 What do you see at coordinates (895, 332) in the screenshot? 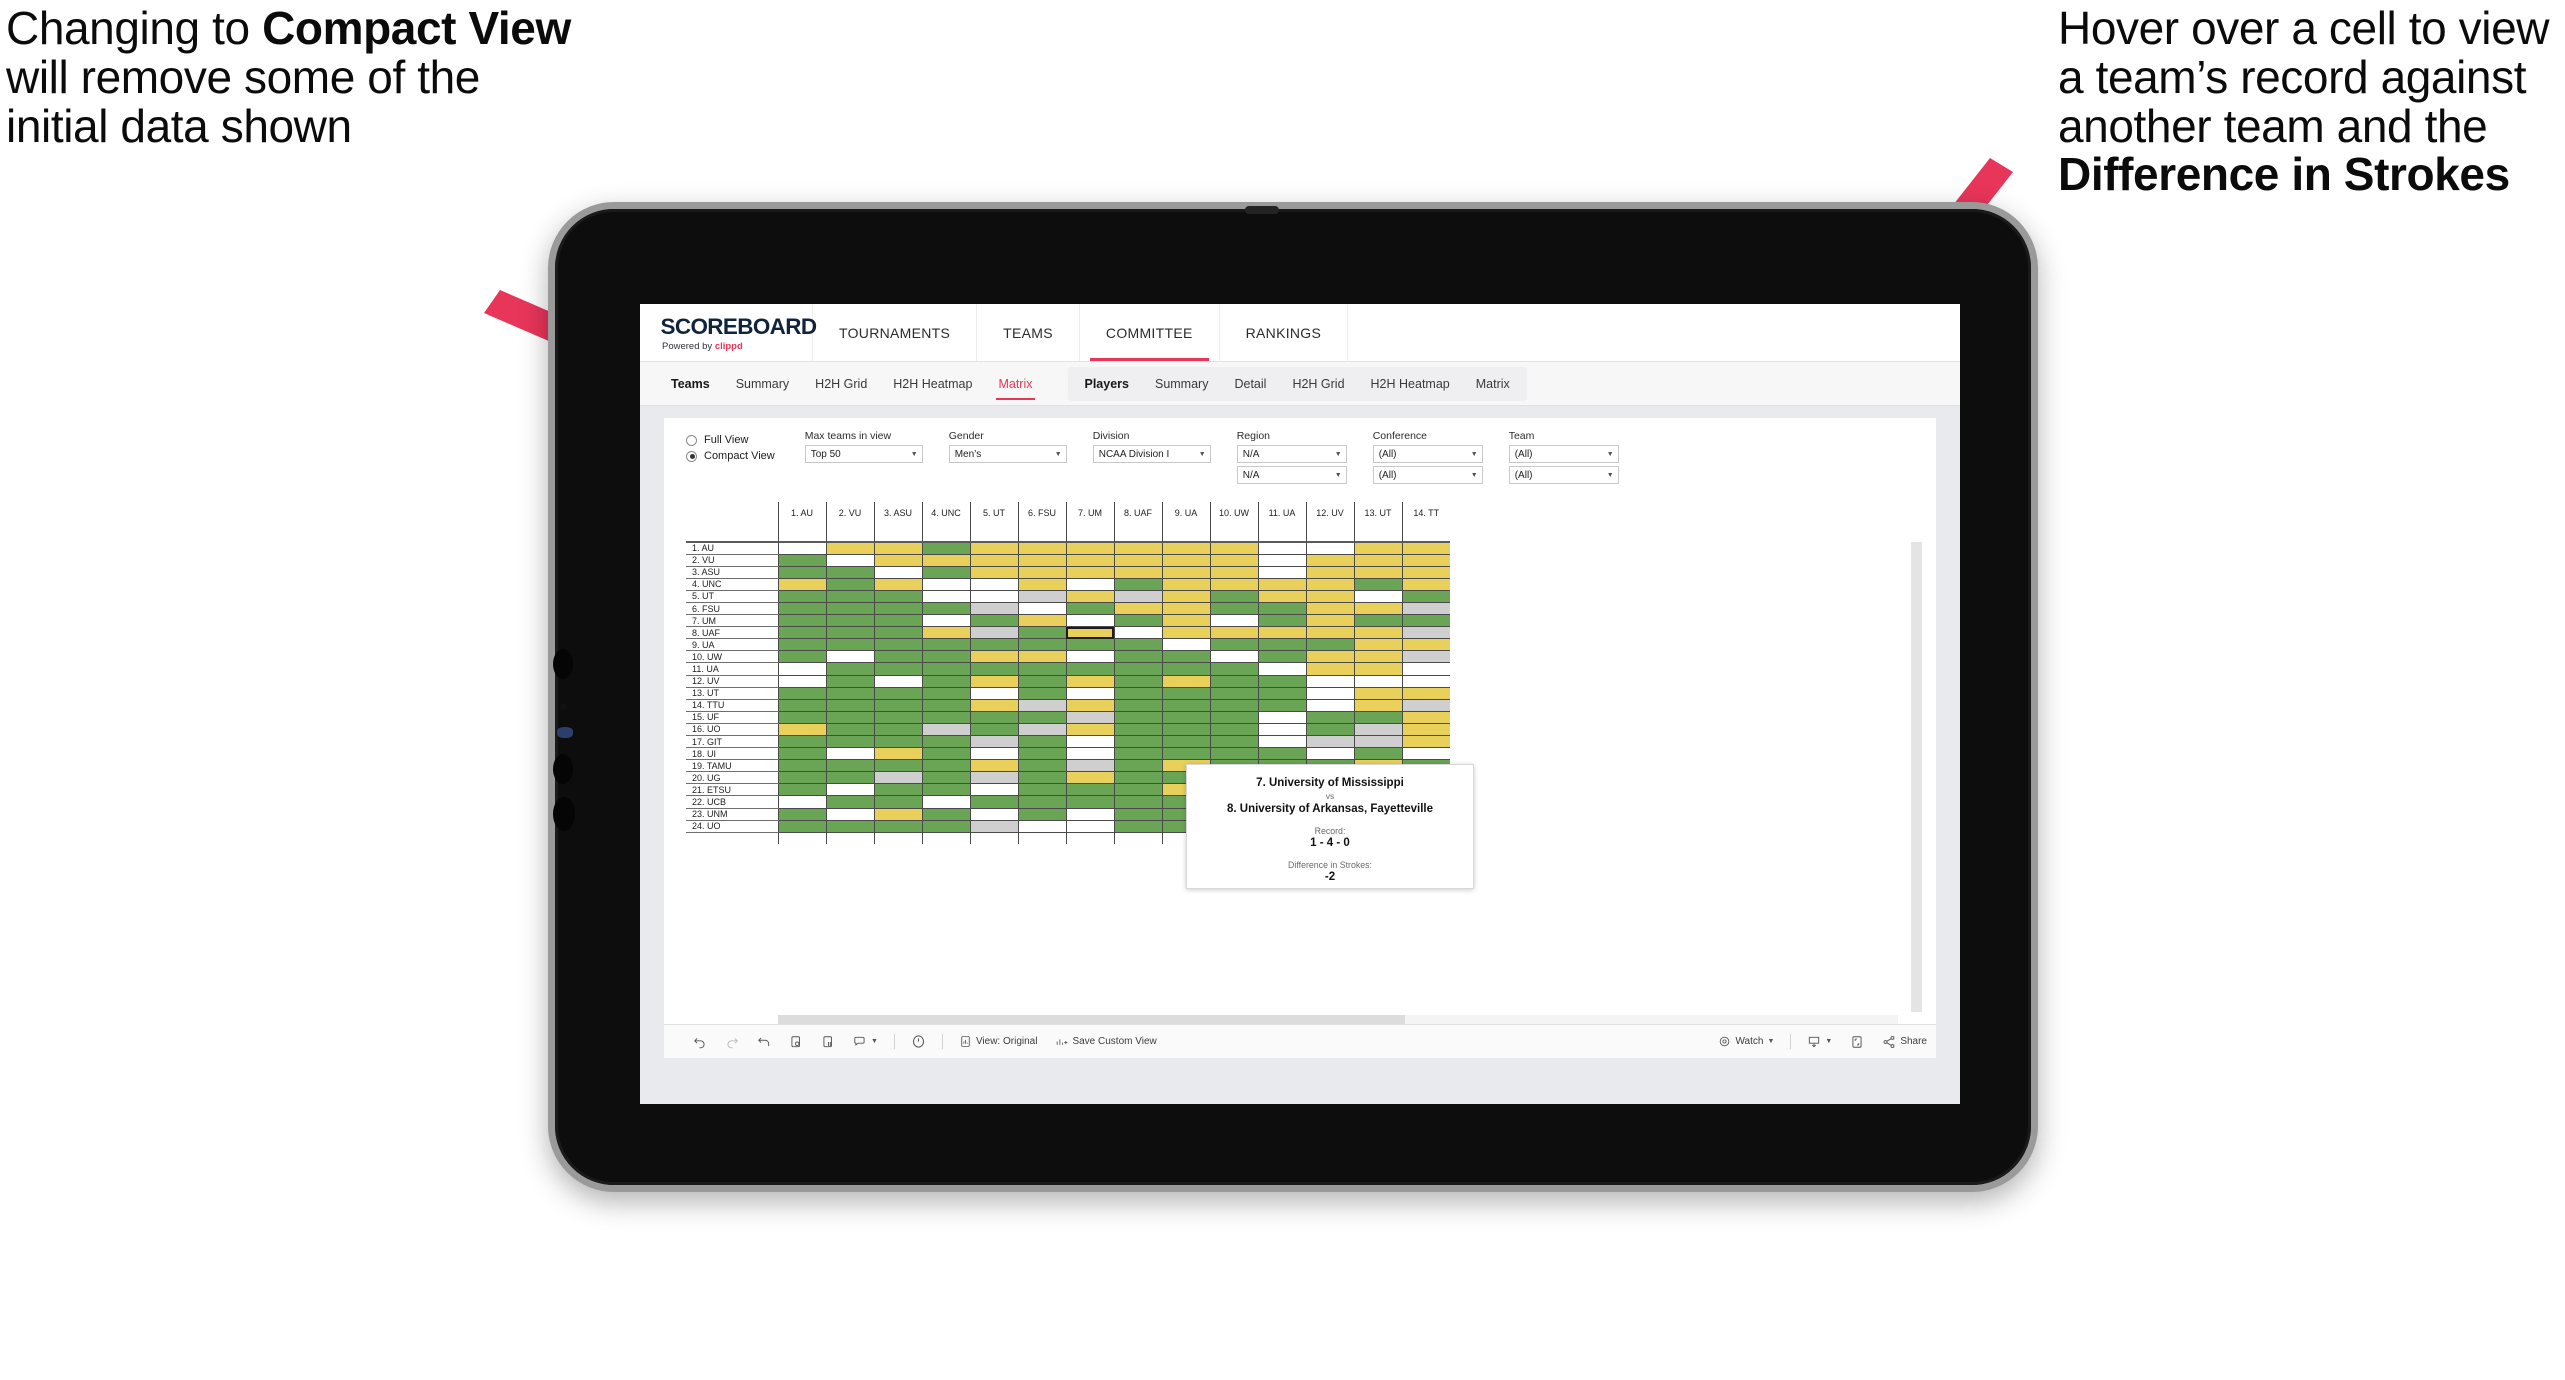
I see `topnav-item-tournaments: TOURNAMENTS` at bounding box center [895, 332].